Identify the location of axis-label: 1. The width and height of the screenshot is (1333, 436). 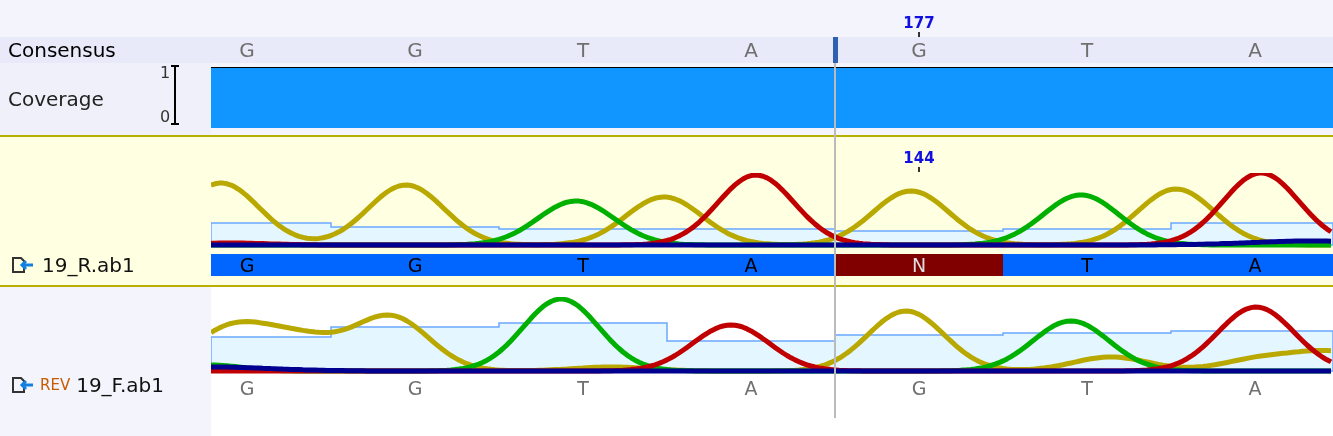
(165, 73).